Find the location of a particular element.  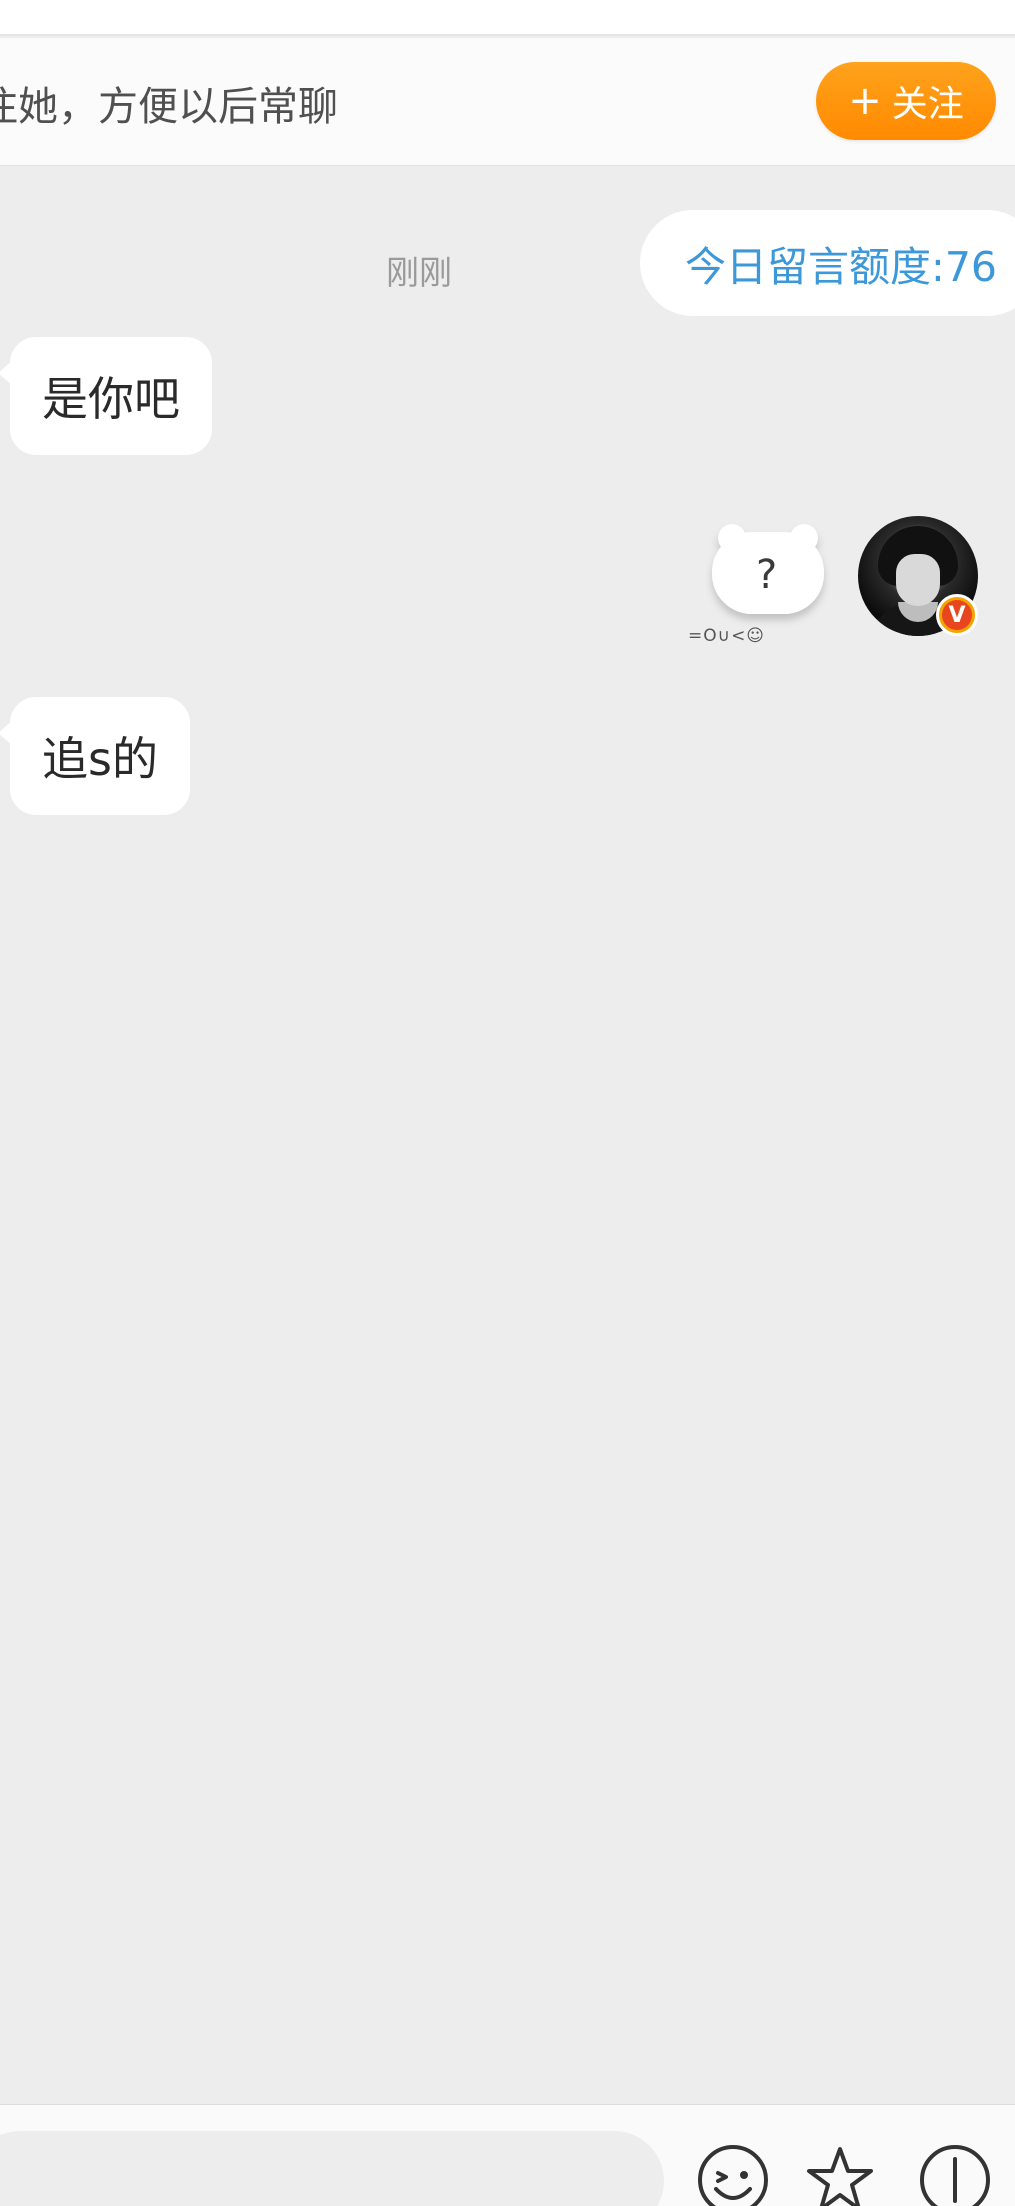

received-message-bubble: 是你吧 is located at coordinates (106, 396).